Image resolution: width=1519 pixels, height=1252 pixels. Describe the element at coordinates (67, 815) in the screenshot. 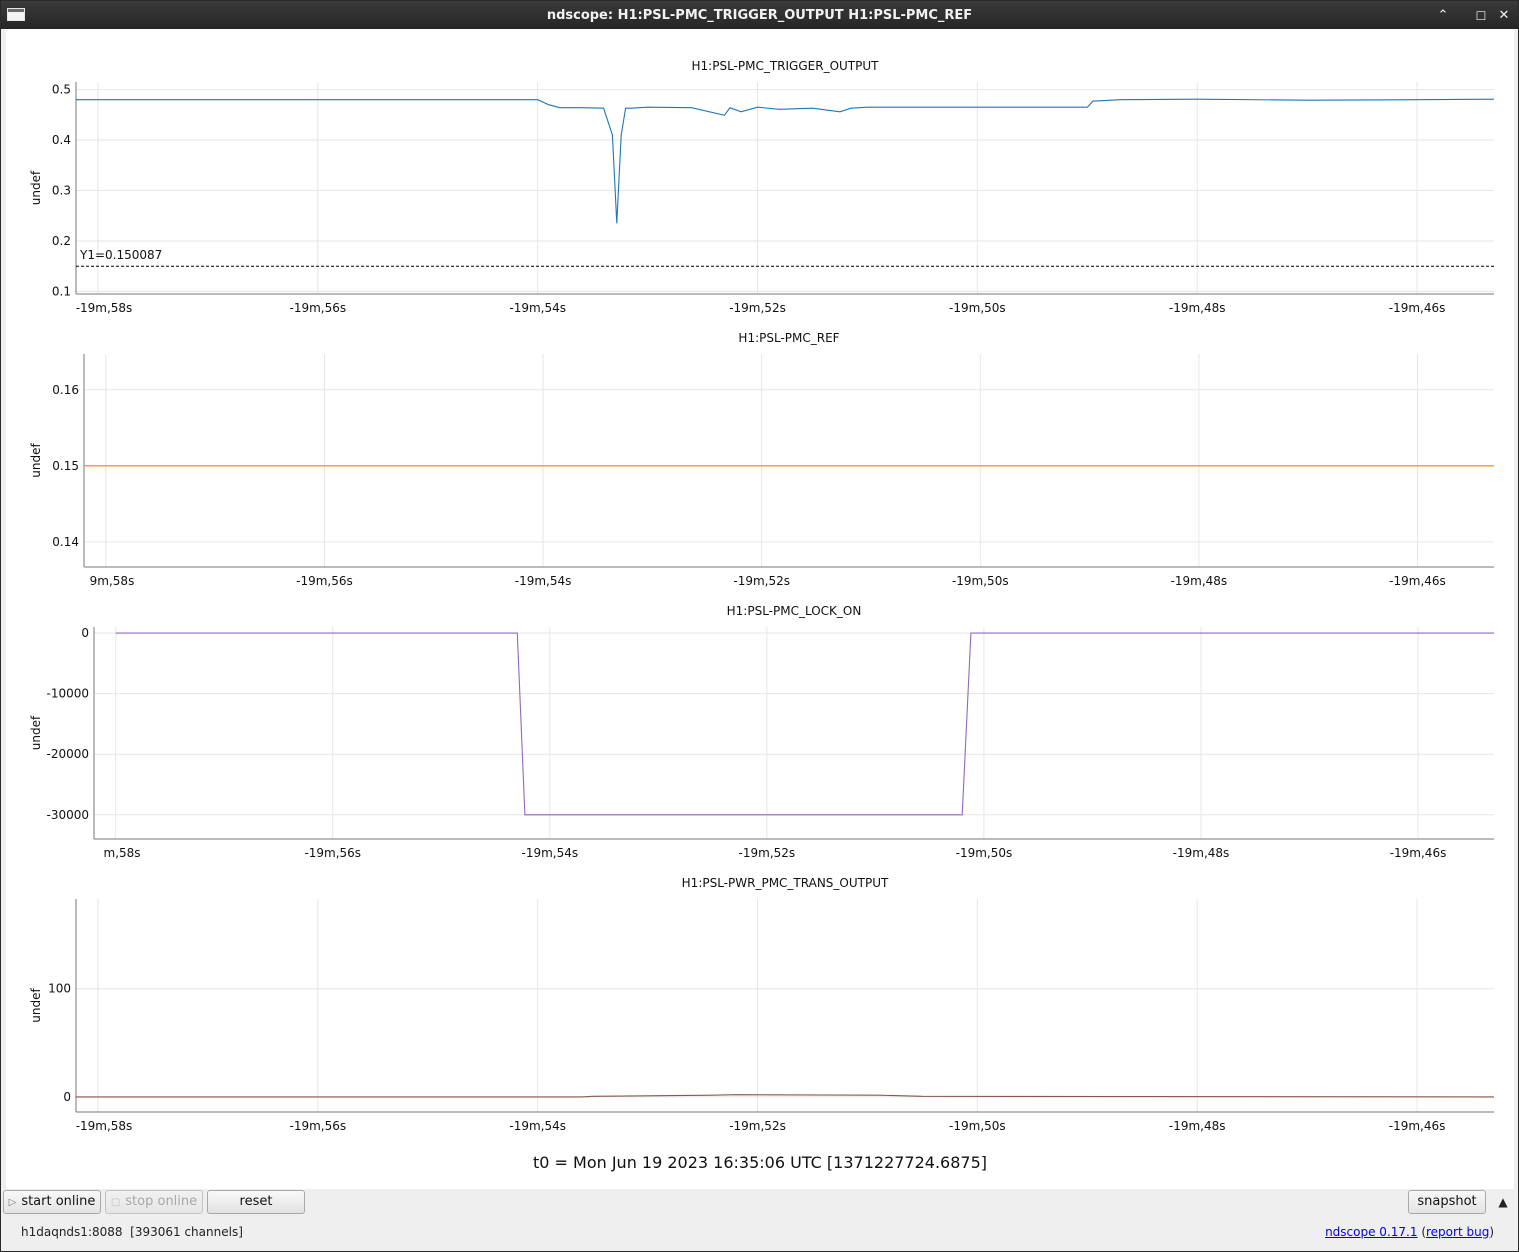

I see `y-tick-label: -30000` at that location.